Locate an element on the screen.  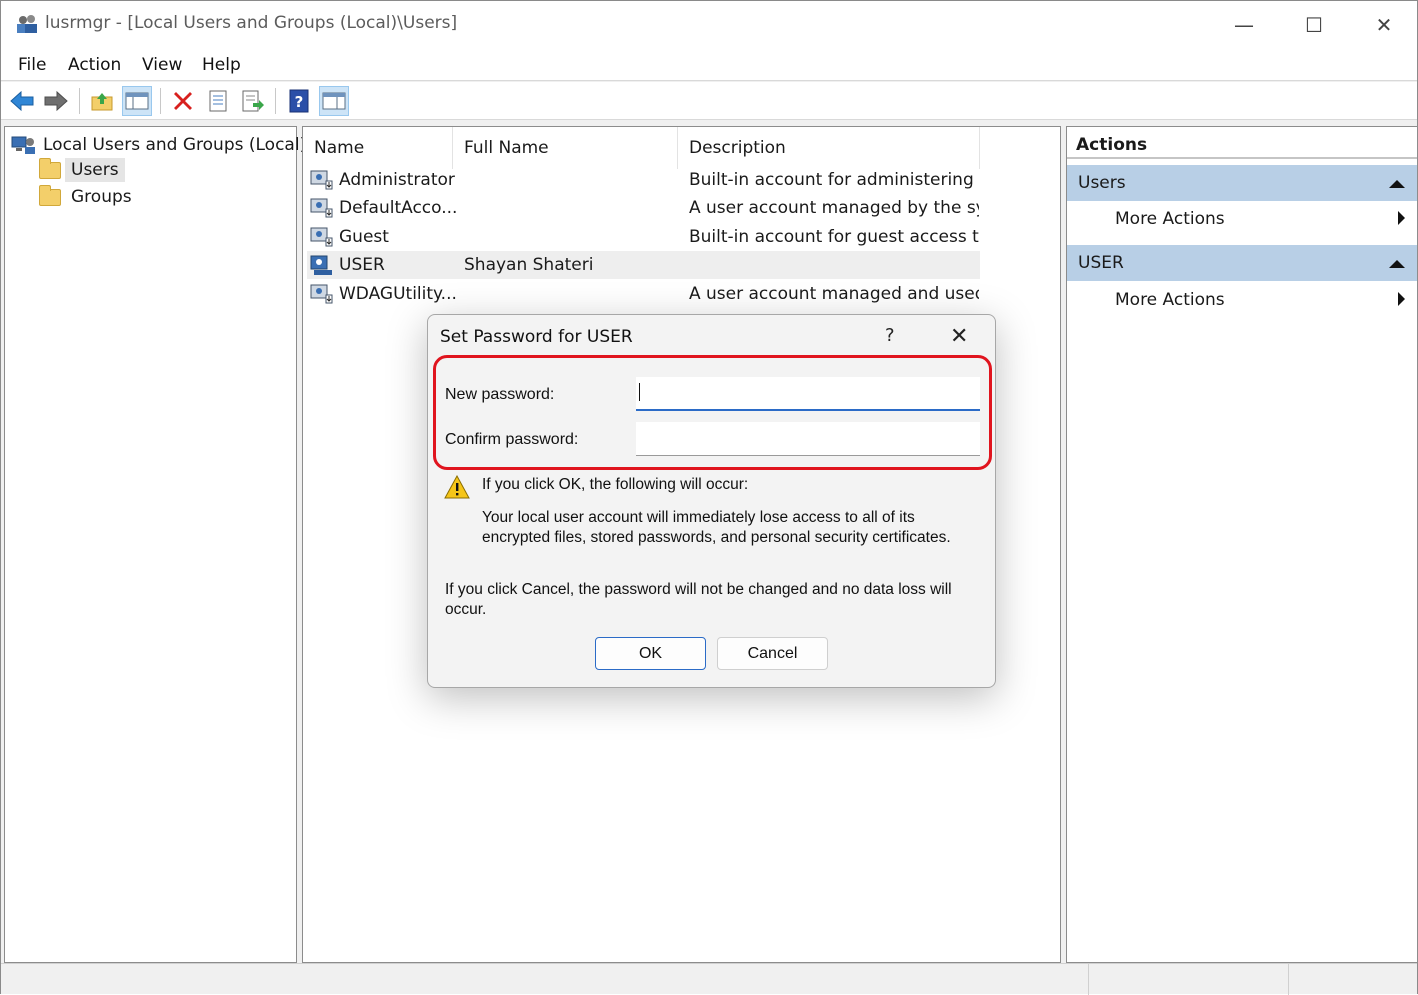
users-app-icon is located at coordinates (27, 24).